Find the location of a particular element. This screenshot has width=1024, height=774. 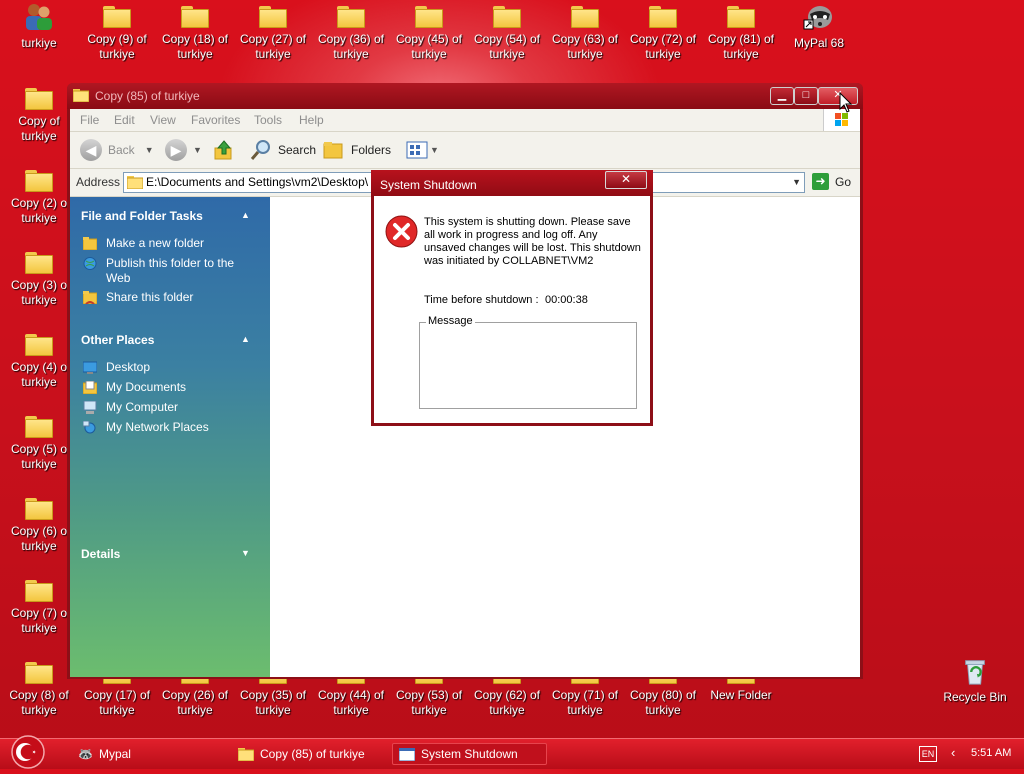

desktop-icon-label: Copy (72) of turkiye is located at coordinates (663, 46).